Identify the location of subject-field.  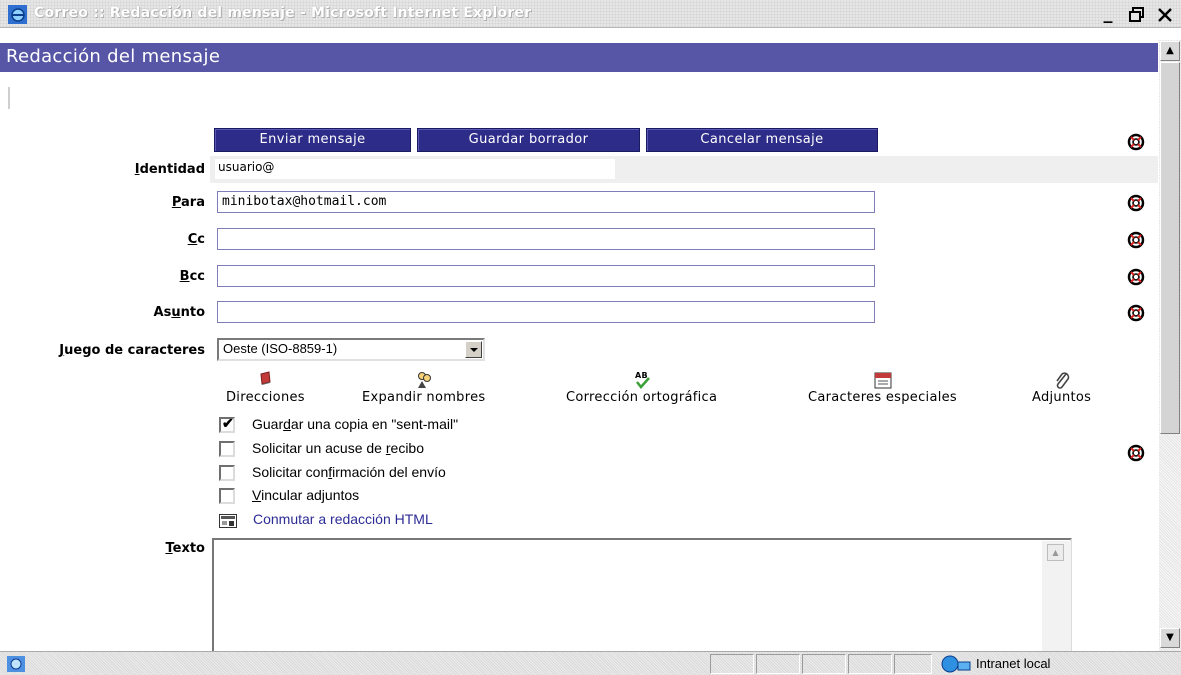
(546, 312).